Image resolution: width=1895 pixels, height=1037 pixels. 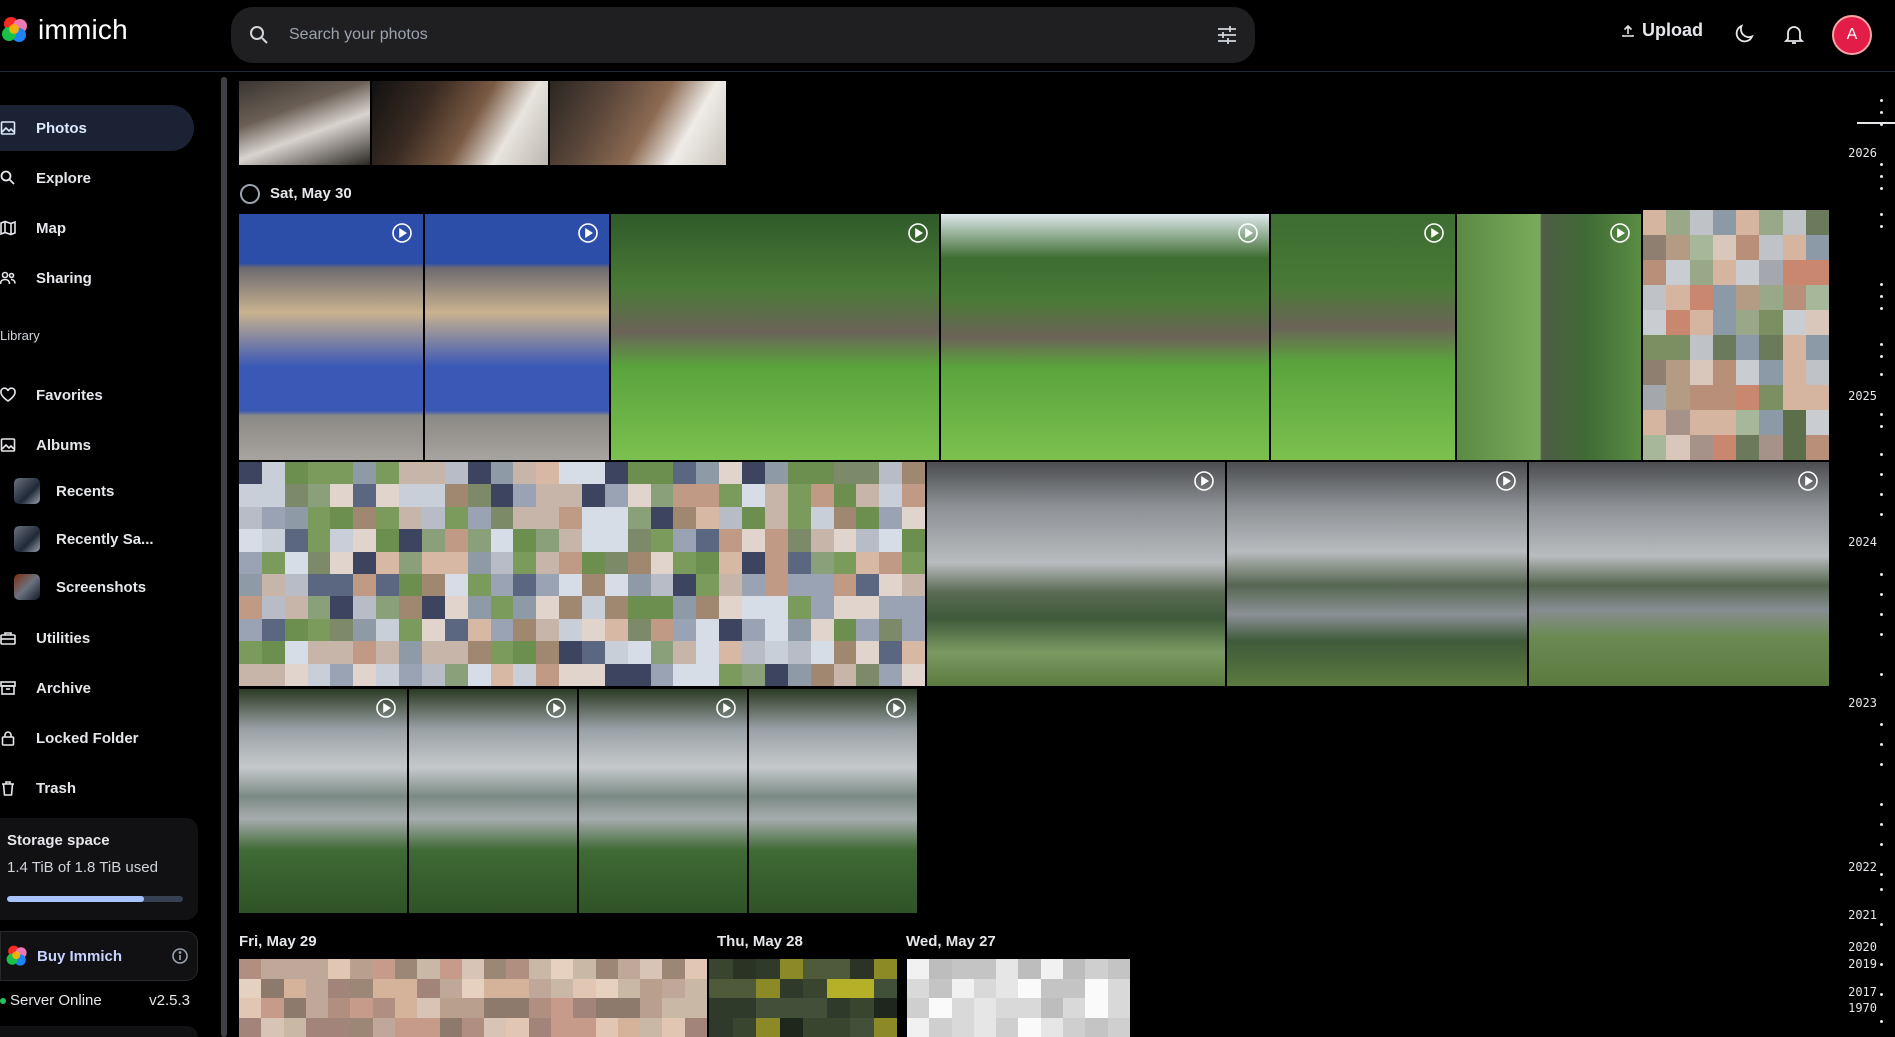 I want to click on theme-toggle-button, so click(x=1744, y=36).